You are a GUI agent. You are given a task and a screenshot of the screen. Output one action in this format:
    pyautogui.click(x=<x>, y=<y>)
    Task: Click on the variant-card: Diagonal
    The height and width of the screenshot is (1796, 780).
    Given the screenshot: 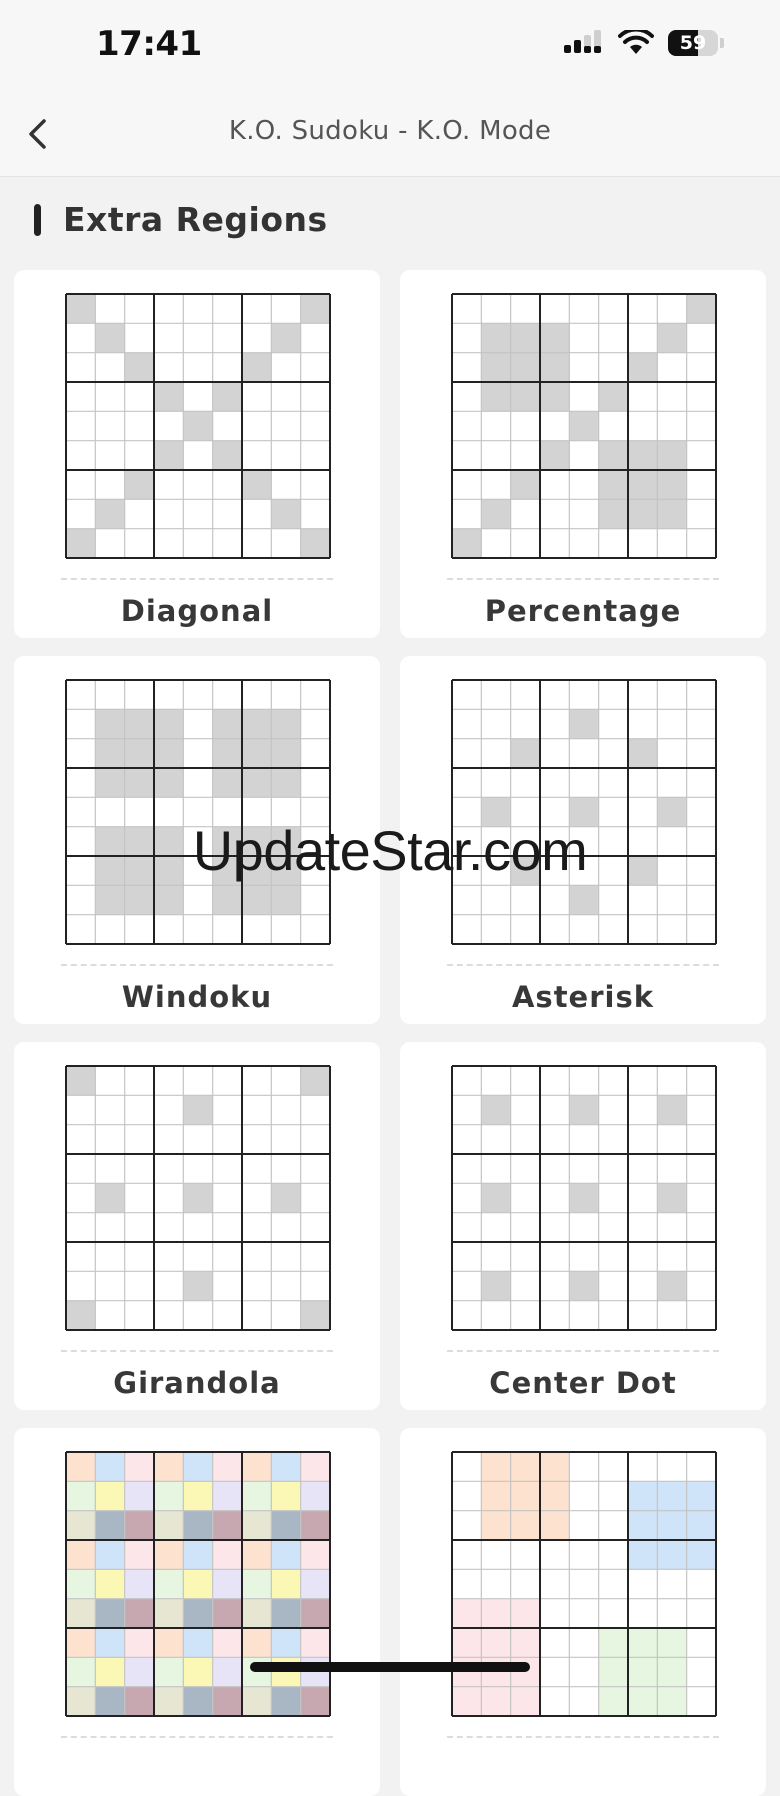 What is the action you would take?
    pyautogui.click(x=197, y=454)
    